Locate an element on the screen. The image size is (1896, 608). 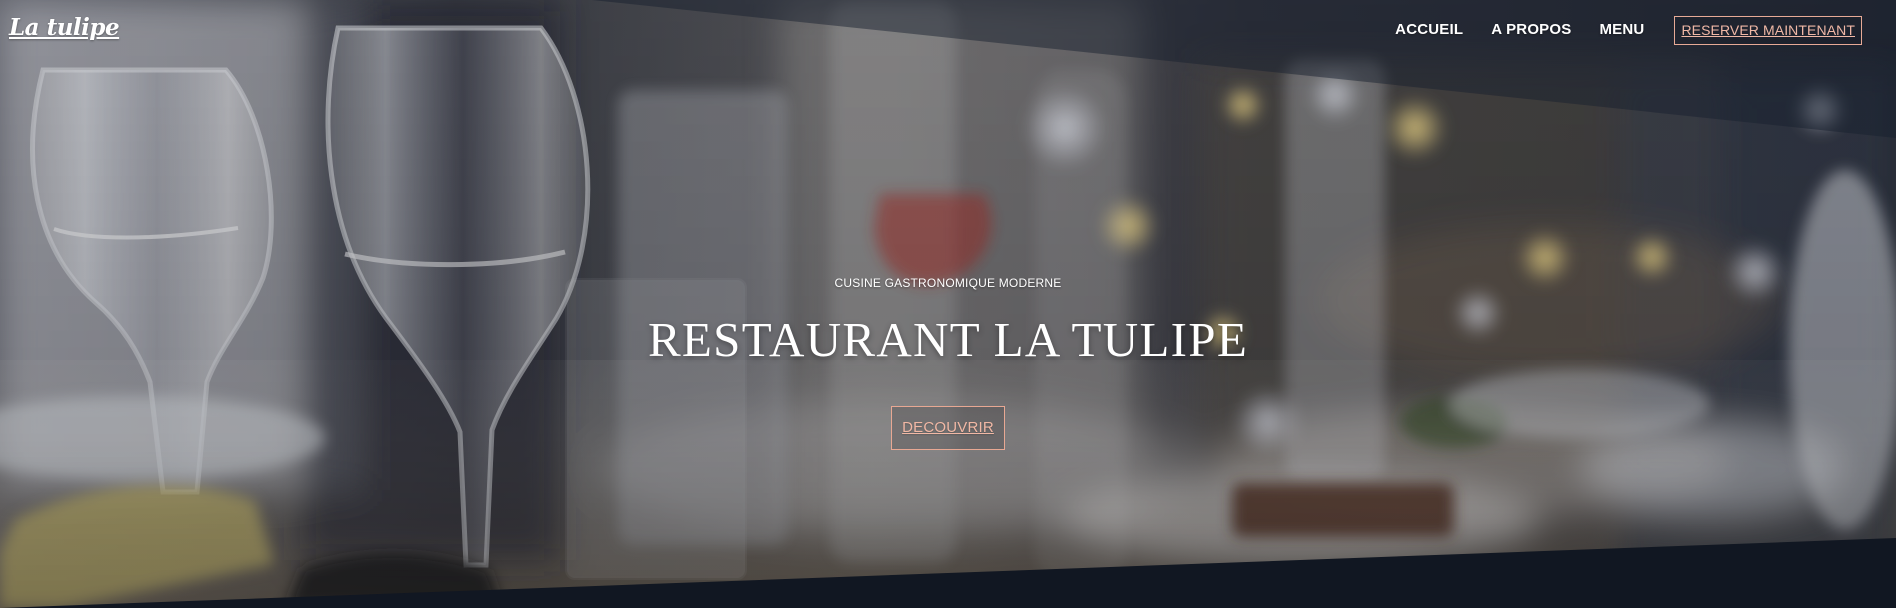
nav-a-propos-link: A PROPOS is located at coordinates (1531, 30).